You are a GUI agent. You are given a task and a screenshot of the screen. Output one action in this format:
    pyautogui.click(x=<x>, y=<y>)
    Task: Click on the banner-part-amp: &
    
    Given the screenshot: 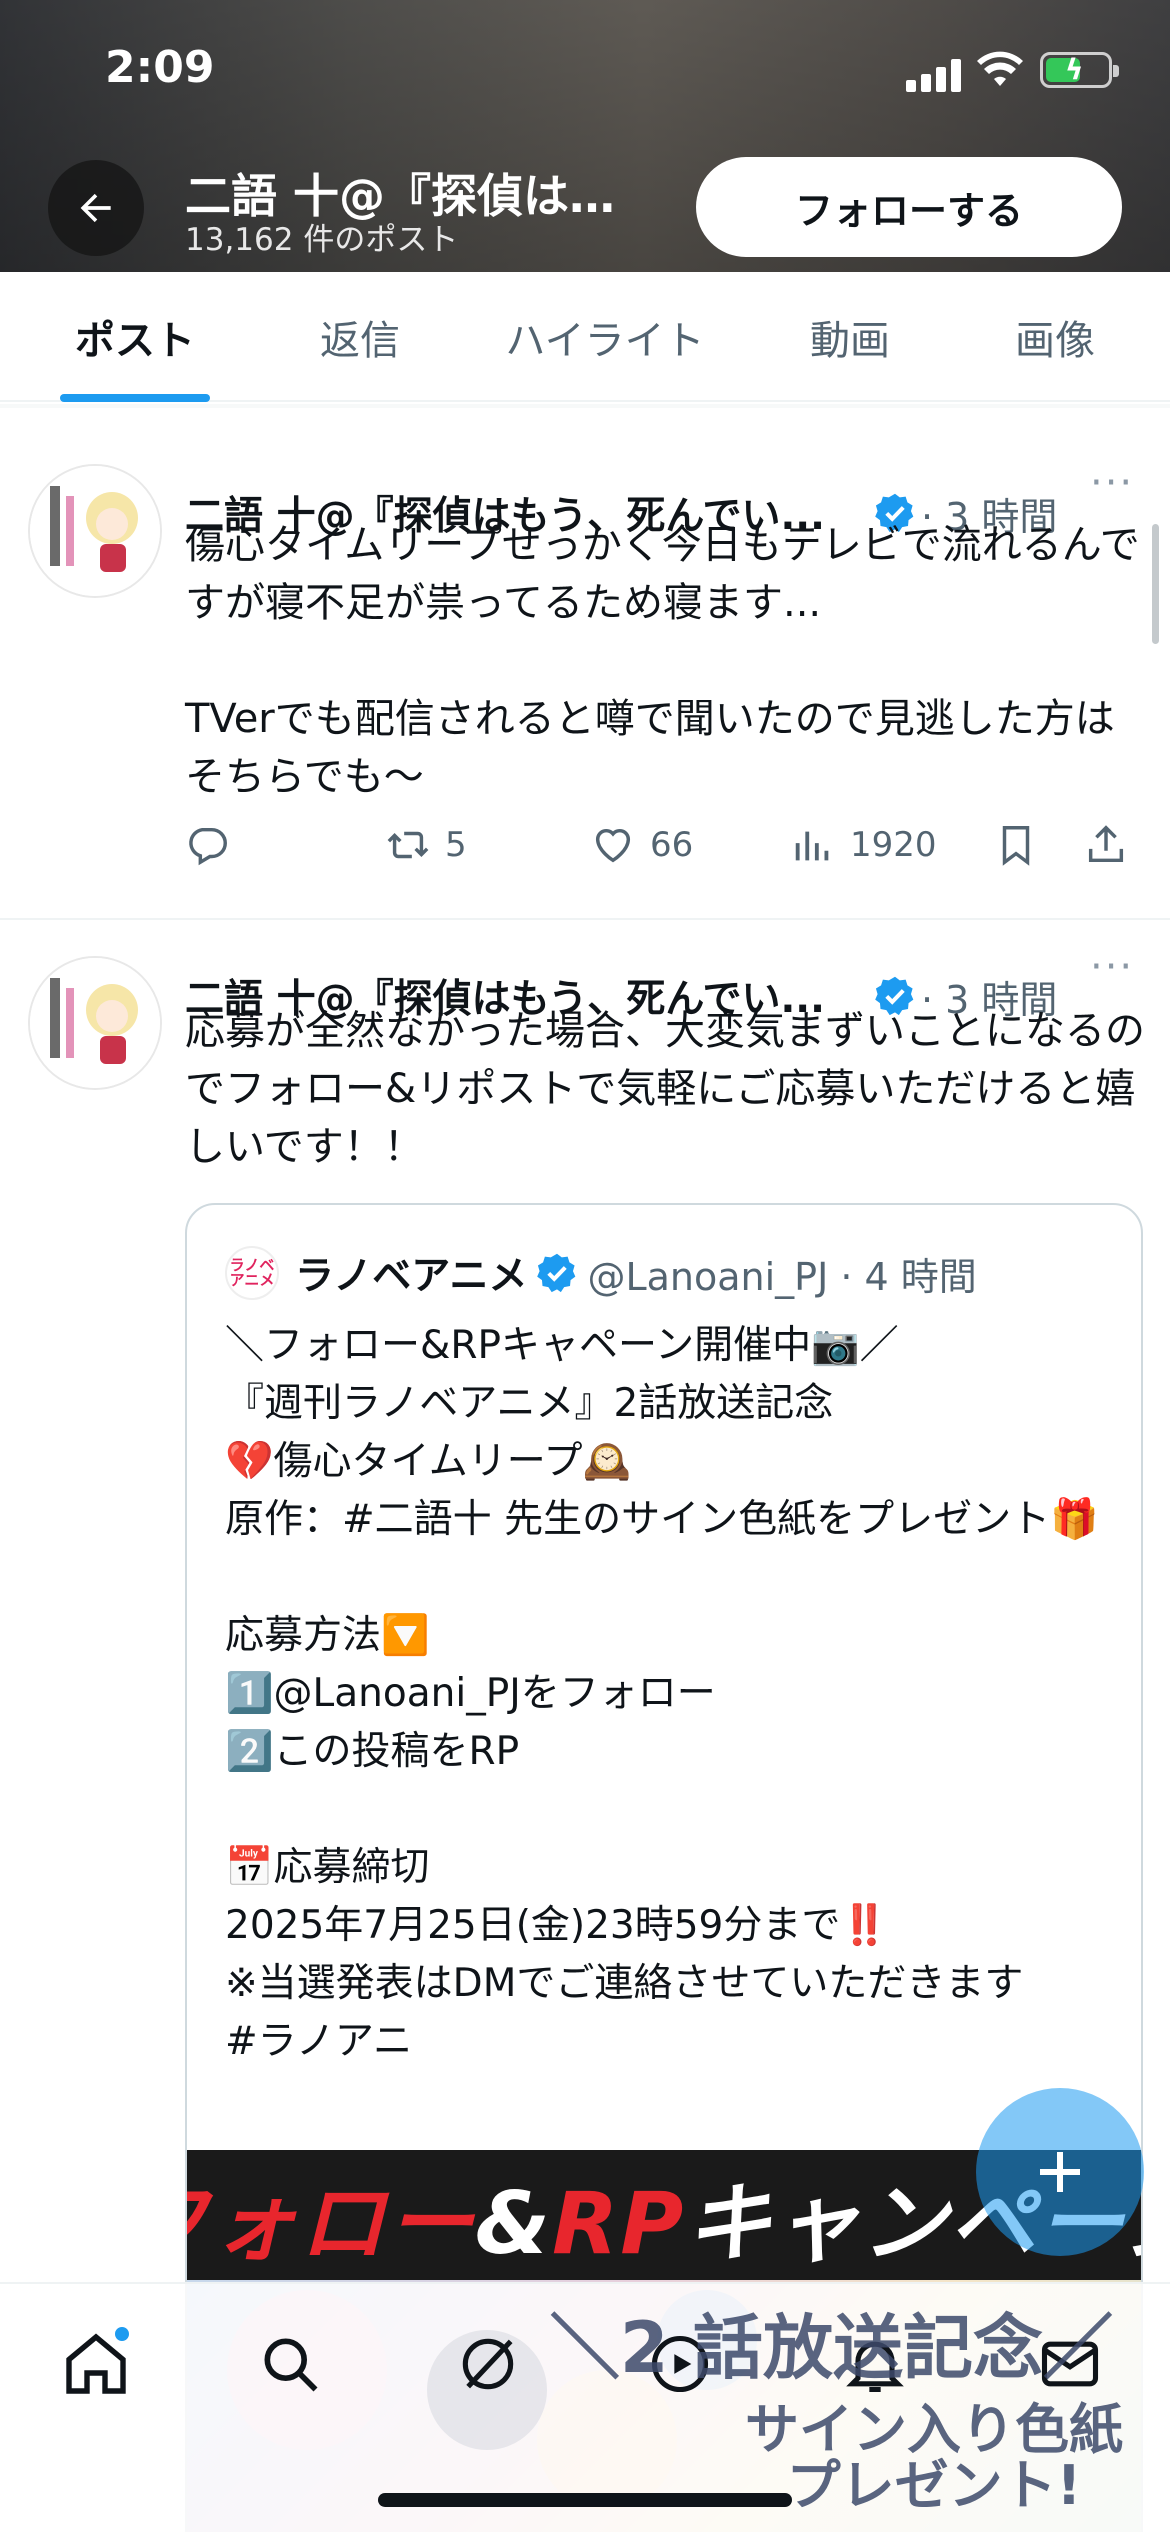 What is the action you would take?
    pyautogui.click(x=514, y=2223)
    